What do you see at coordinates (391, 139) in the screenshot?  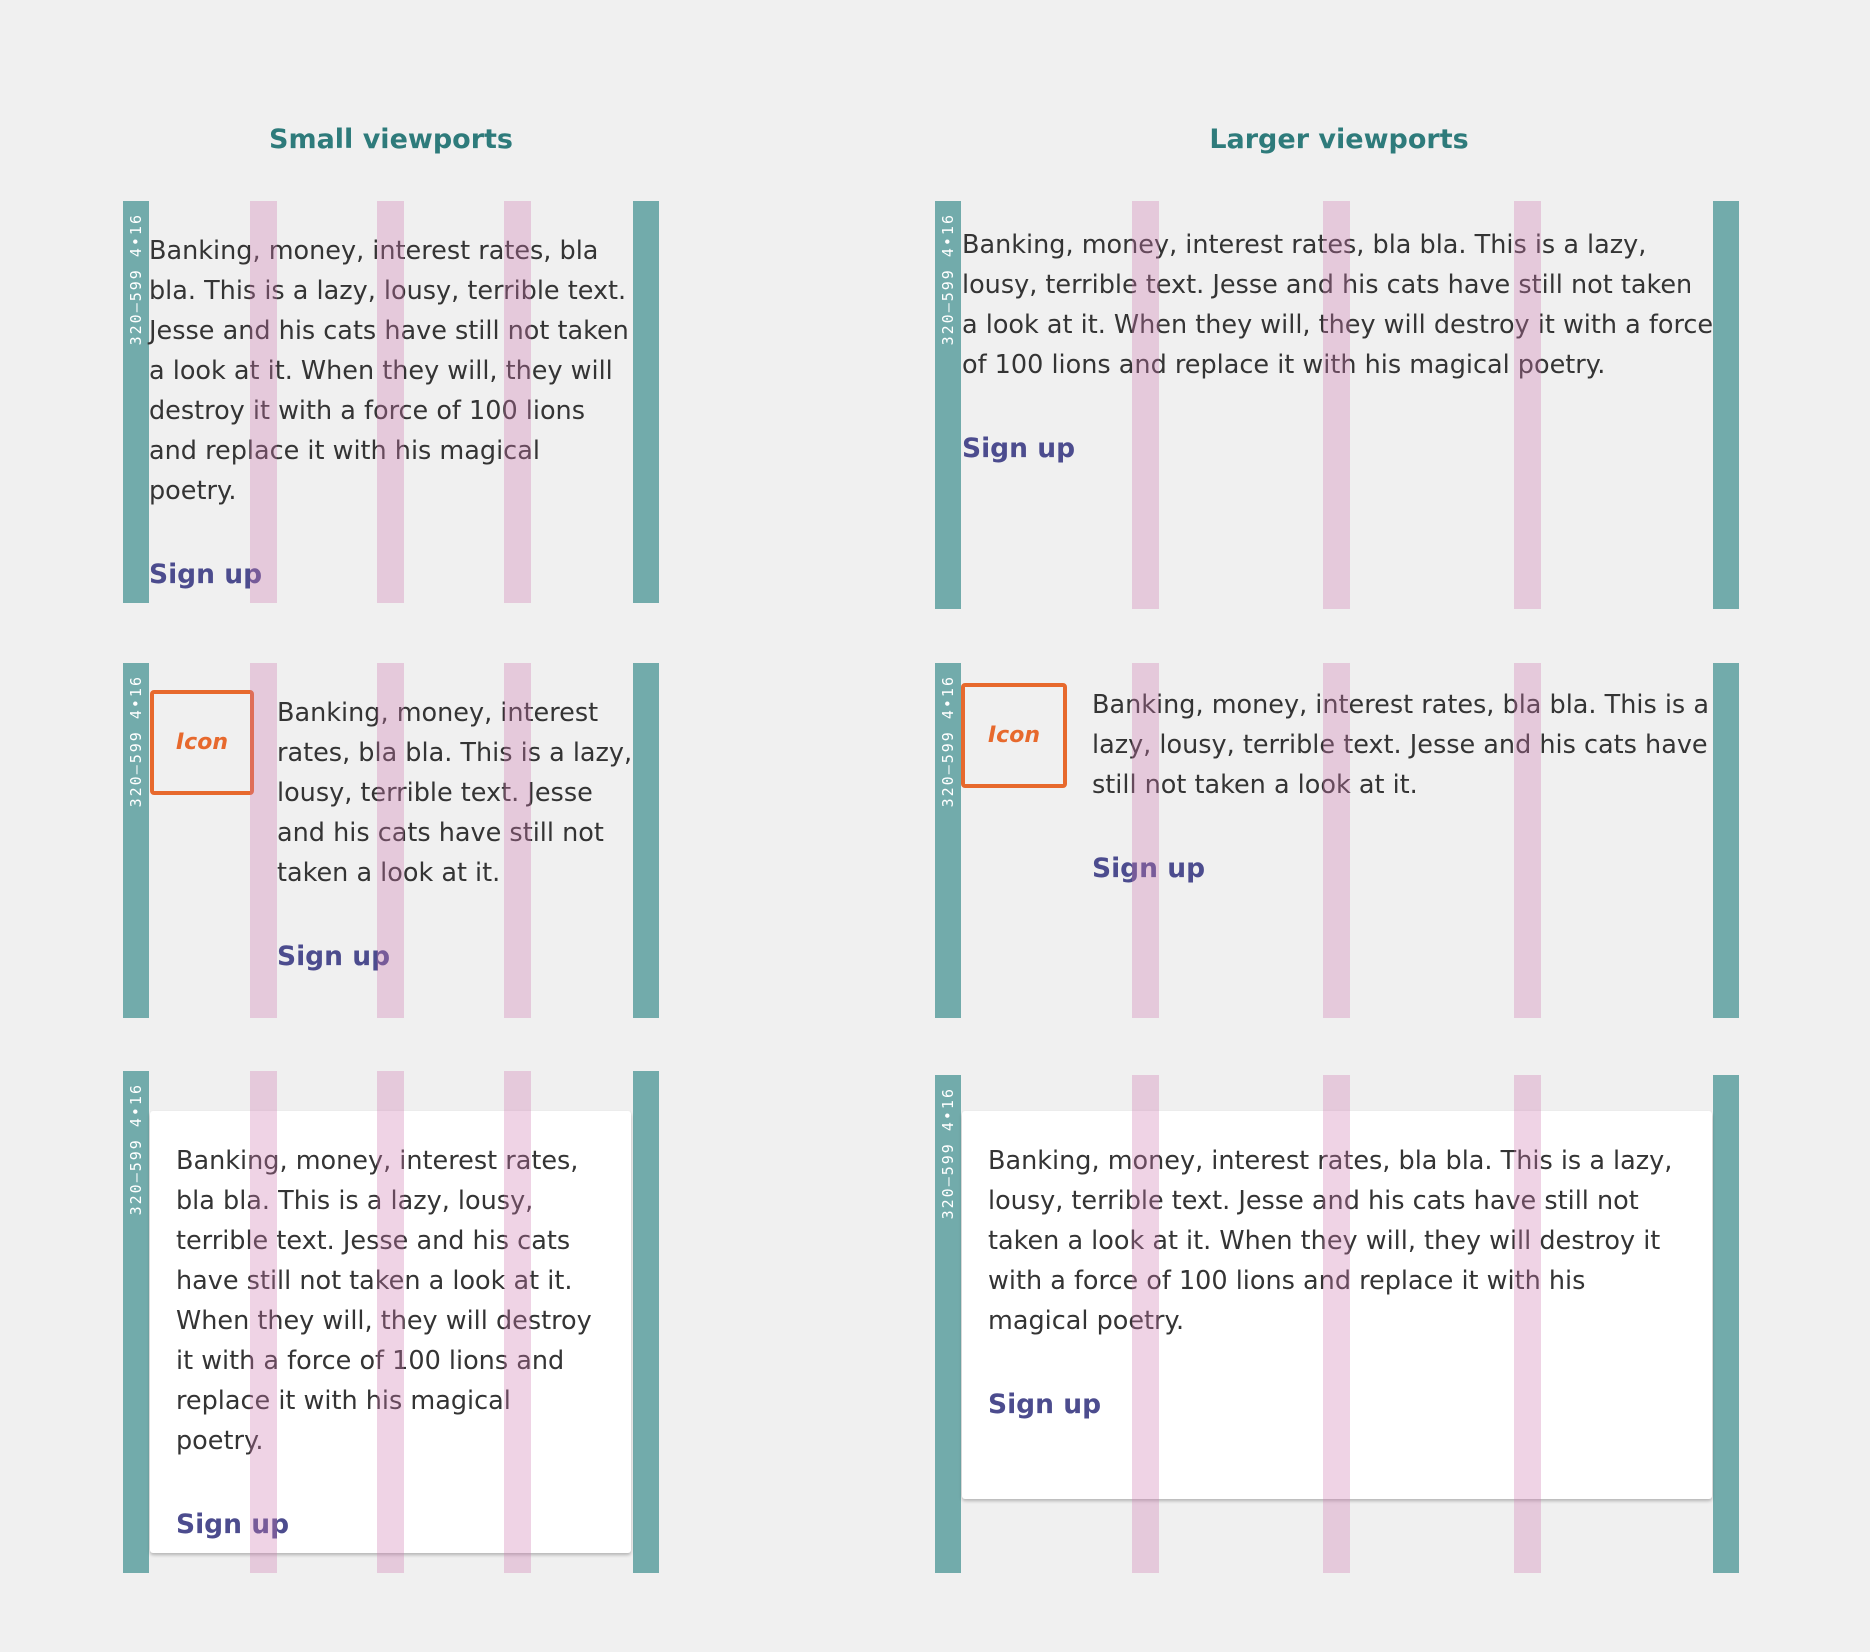 I see `small-viewports-heading: Small viewports` at bounding box center [391, 139].